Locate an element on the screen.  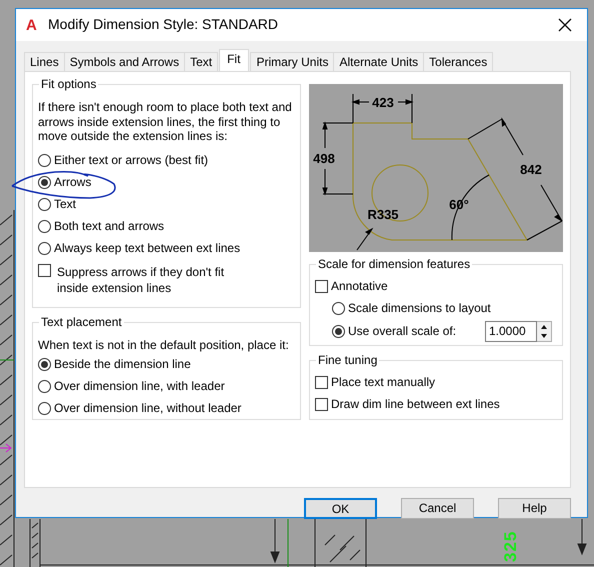
ok-button: OK is located at coordinates (340, 508).